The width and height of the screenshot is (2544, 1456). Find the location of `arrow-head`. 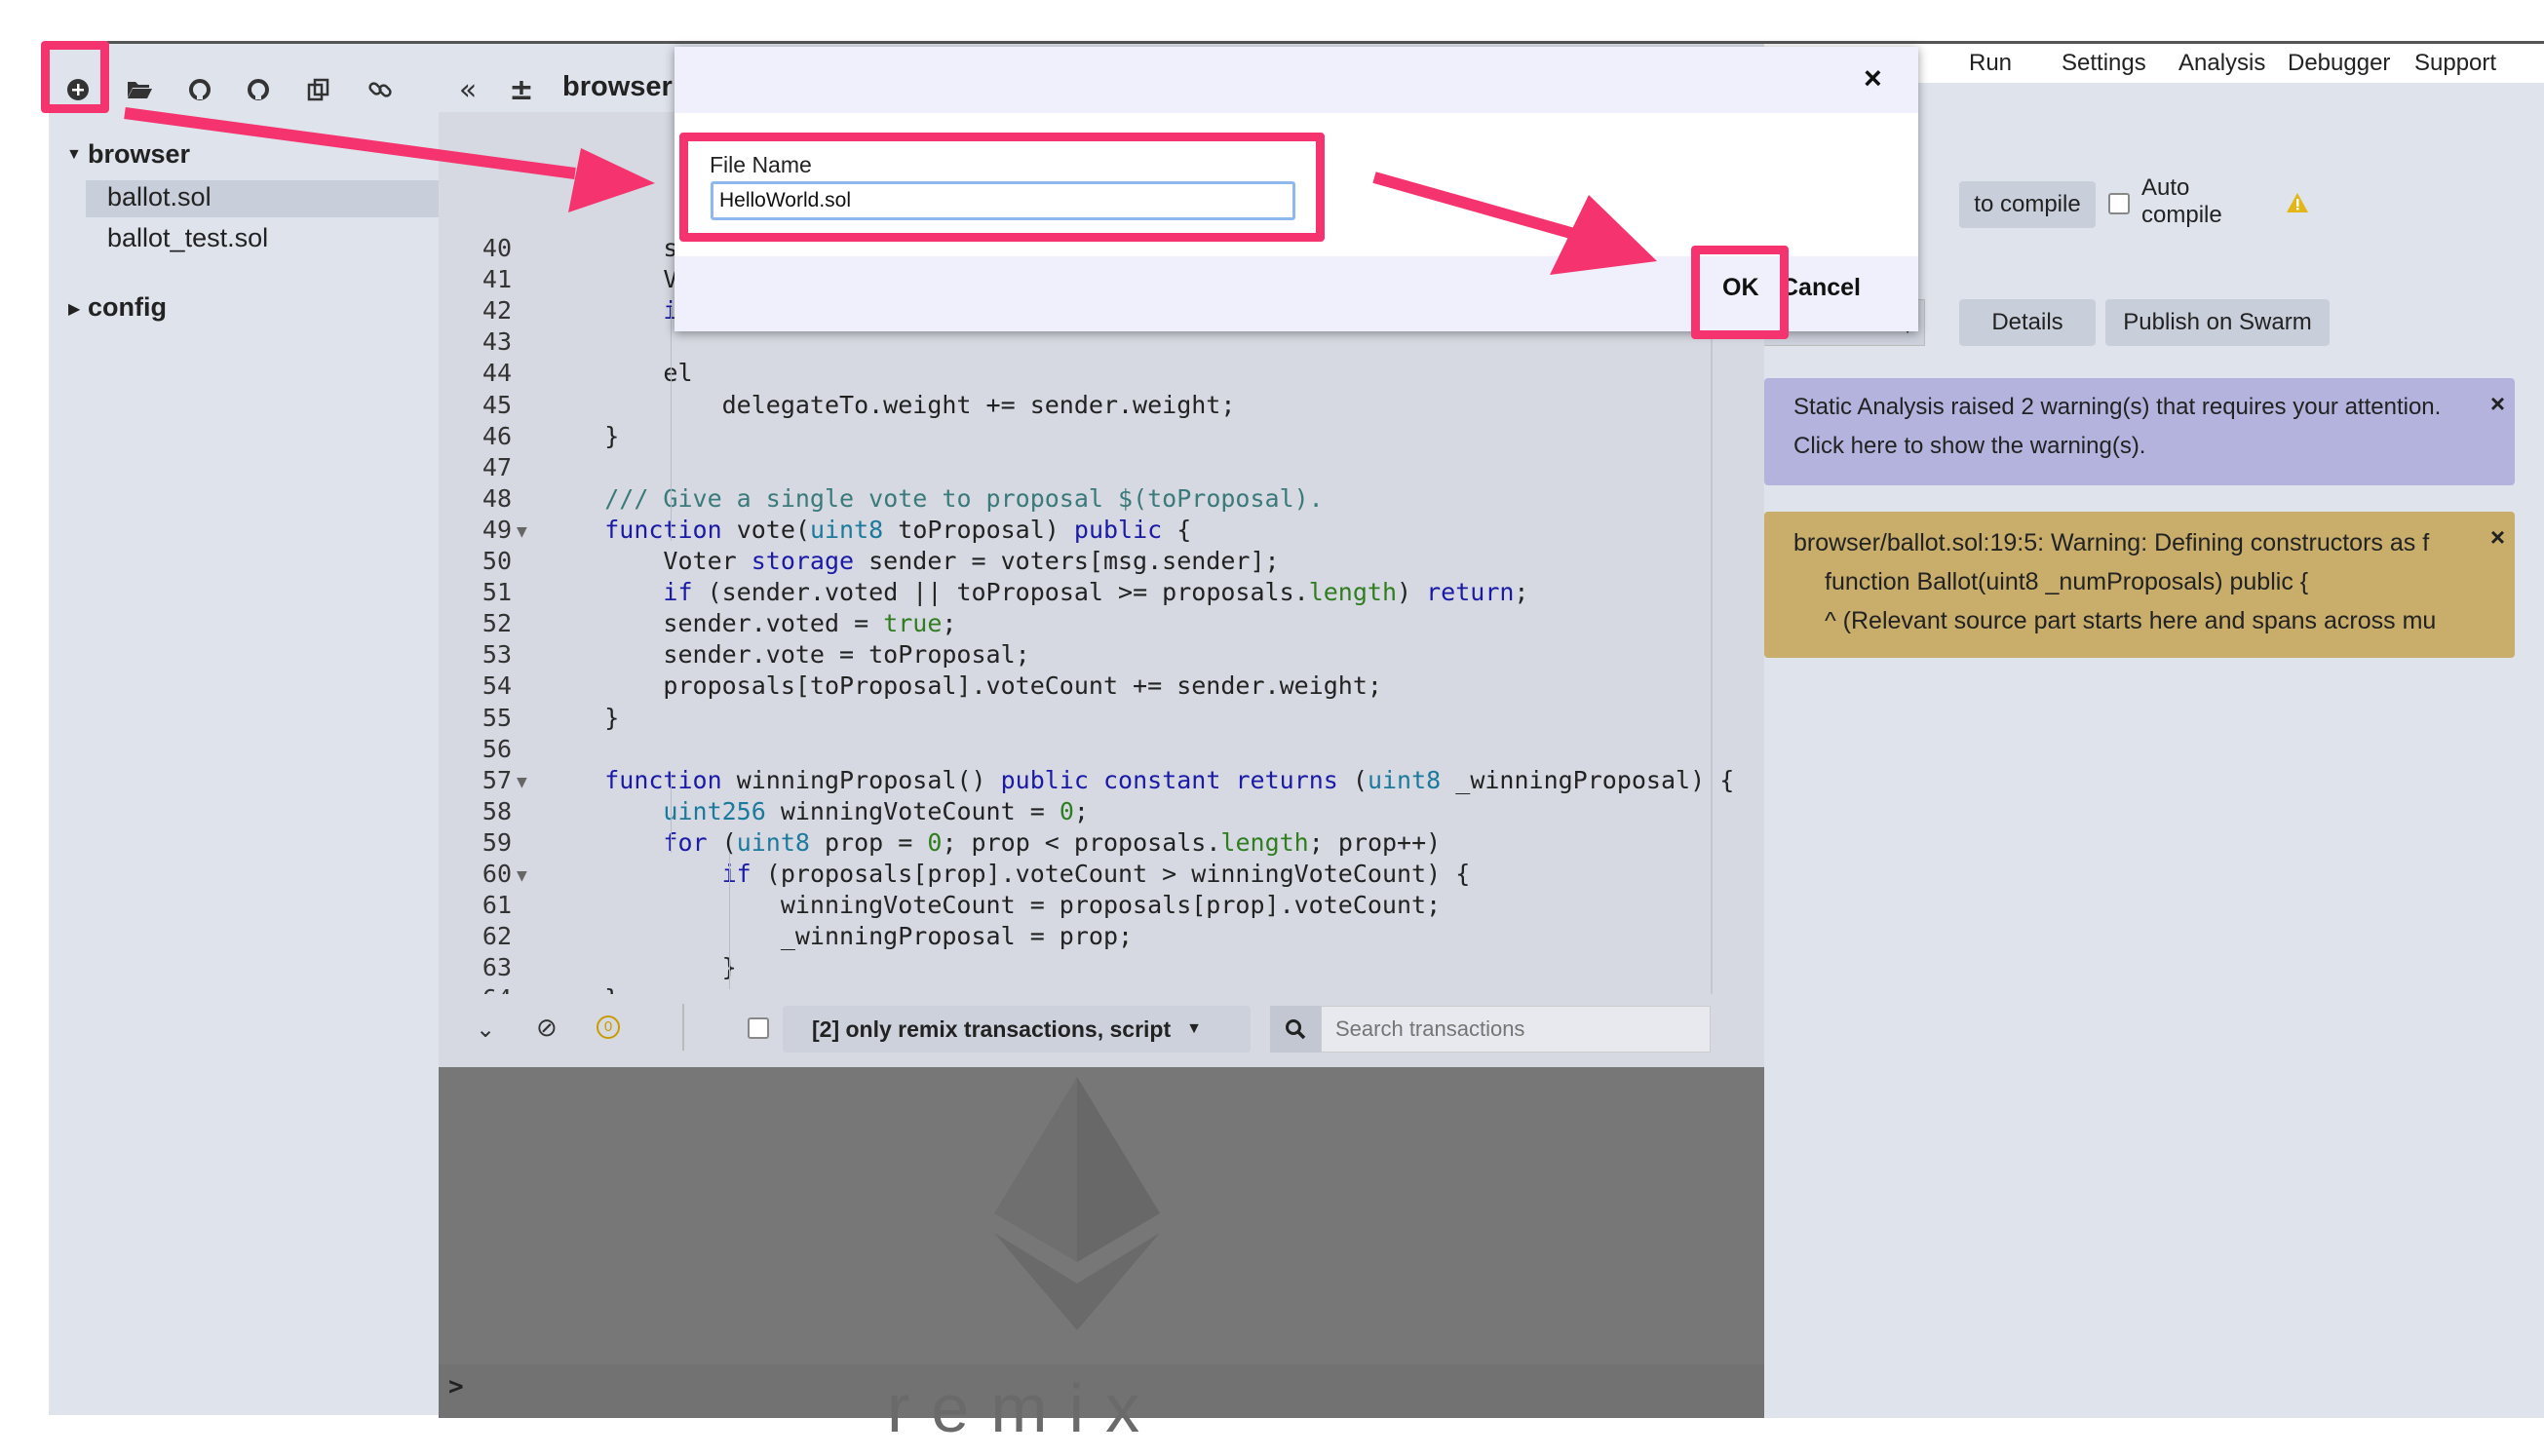

arrow-head is located at coordinates (611, 180).